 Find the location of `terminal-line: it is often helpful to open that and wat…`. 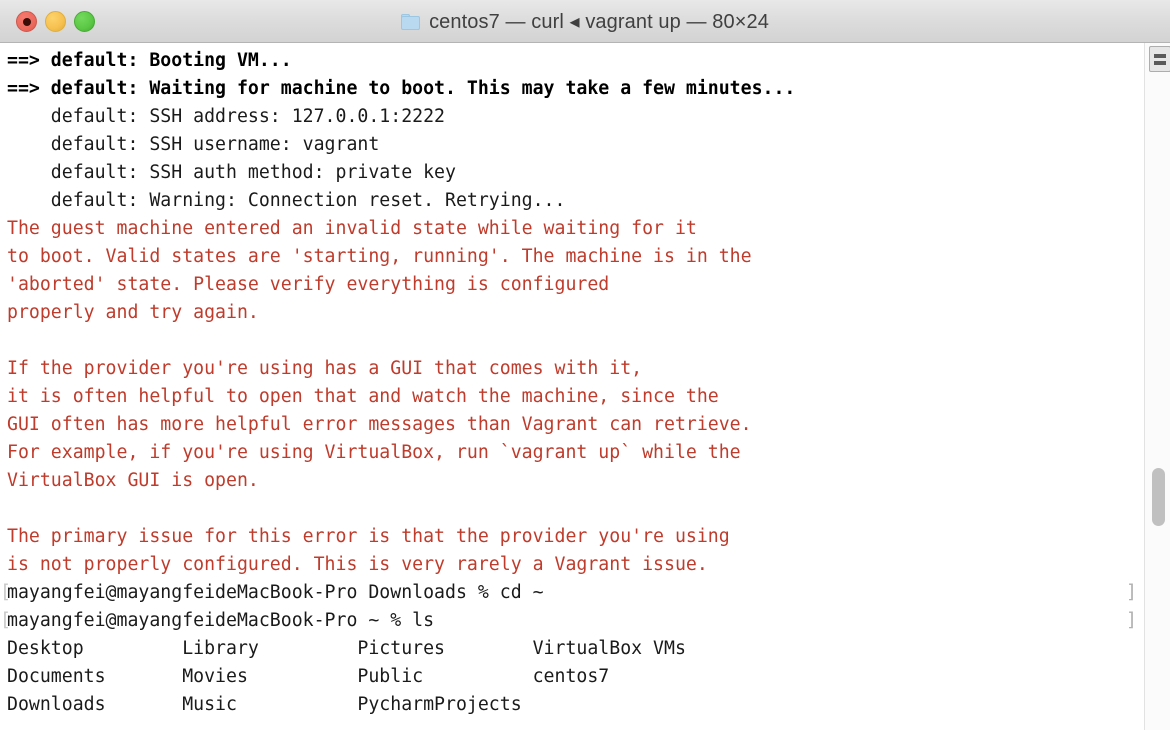

terminal-line: it is often helpful to open that and wat… is located at coordinates (363, 396).